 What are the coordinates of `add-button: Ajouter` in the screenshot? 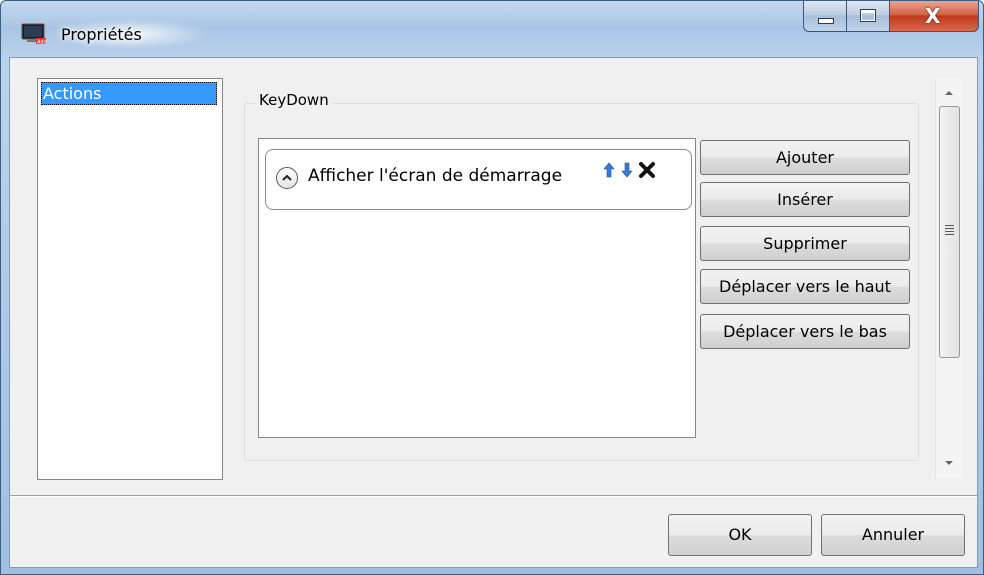 It's located at (805, 157).